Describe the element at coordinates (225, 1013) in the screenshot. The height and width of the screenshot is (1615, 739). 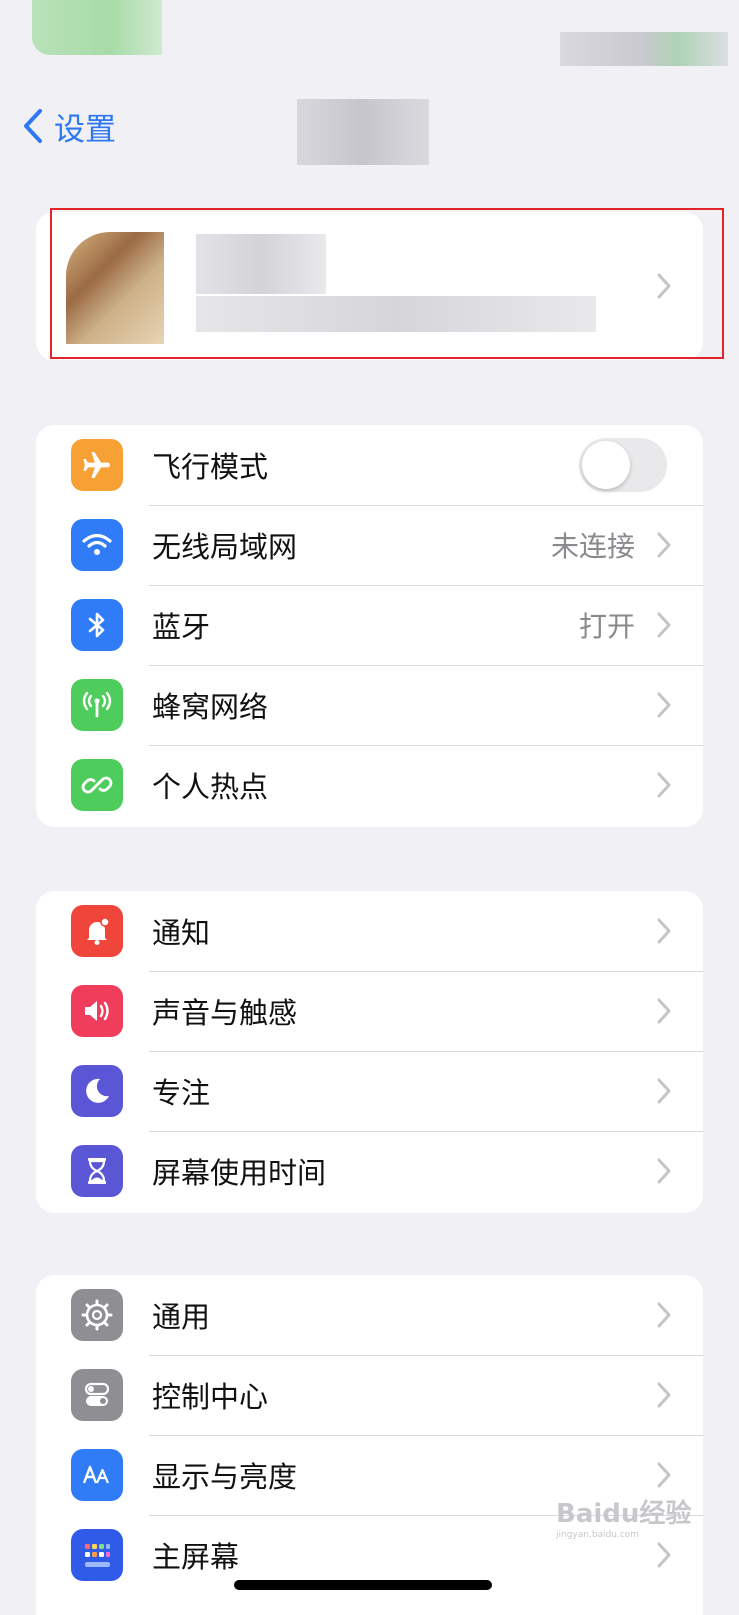
I see `row-label: 声音与触感` at that location.